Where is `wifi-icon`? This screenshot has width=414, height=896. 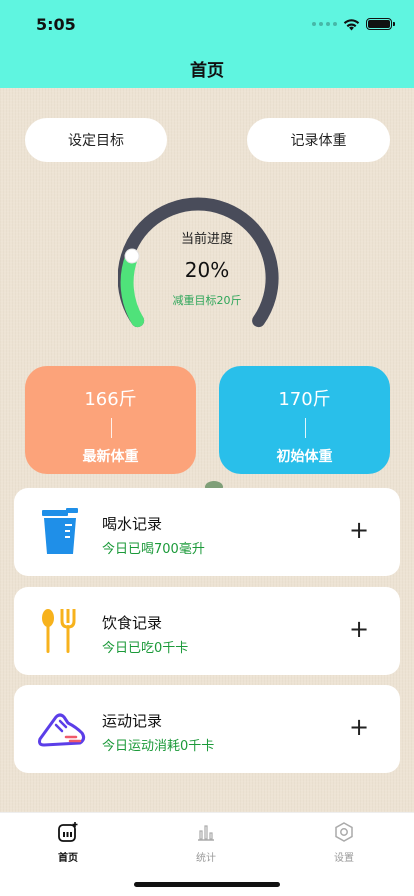 wifi-icon is located at coordinates (351, 24).